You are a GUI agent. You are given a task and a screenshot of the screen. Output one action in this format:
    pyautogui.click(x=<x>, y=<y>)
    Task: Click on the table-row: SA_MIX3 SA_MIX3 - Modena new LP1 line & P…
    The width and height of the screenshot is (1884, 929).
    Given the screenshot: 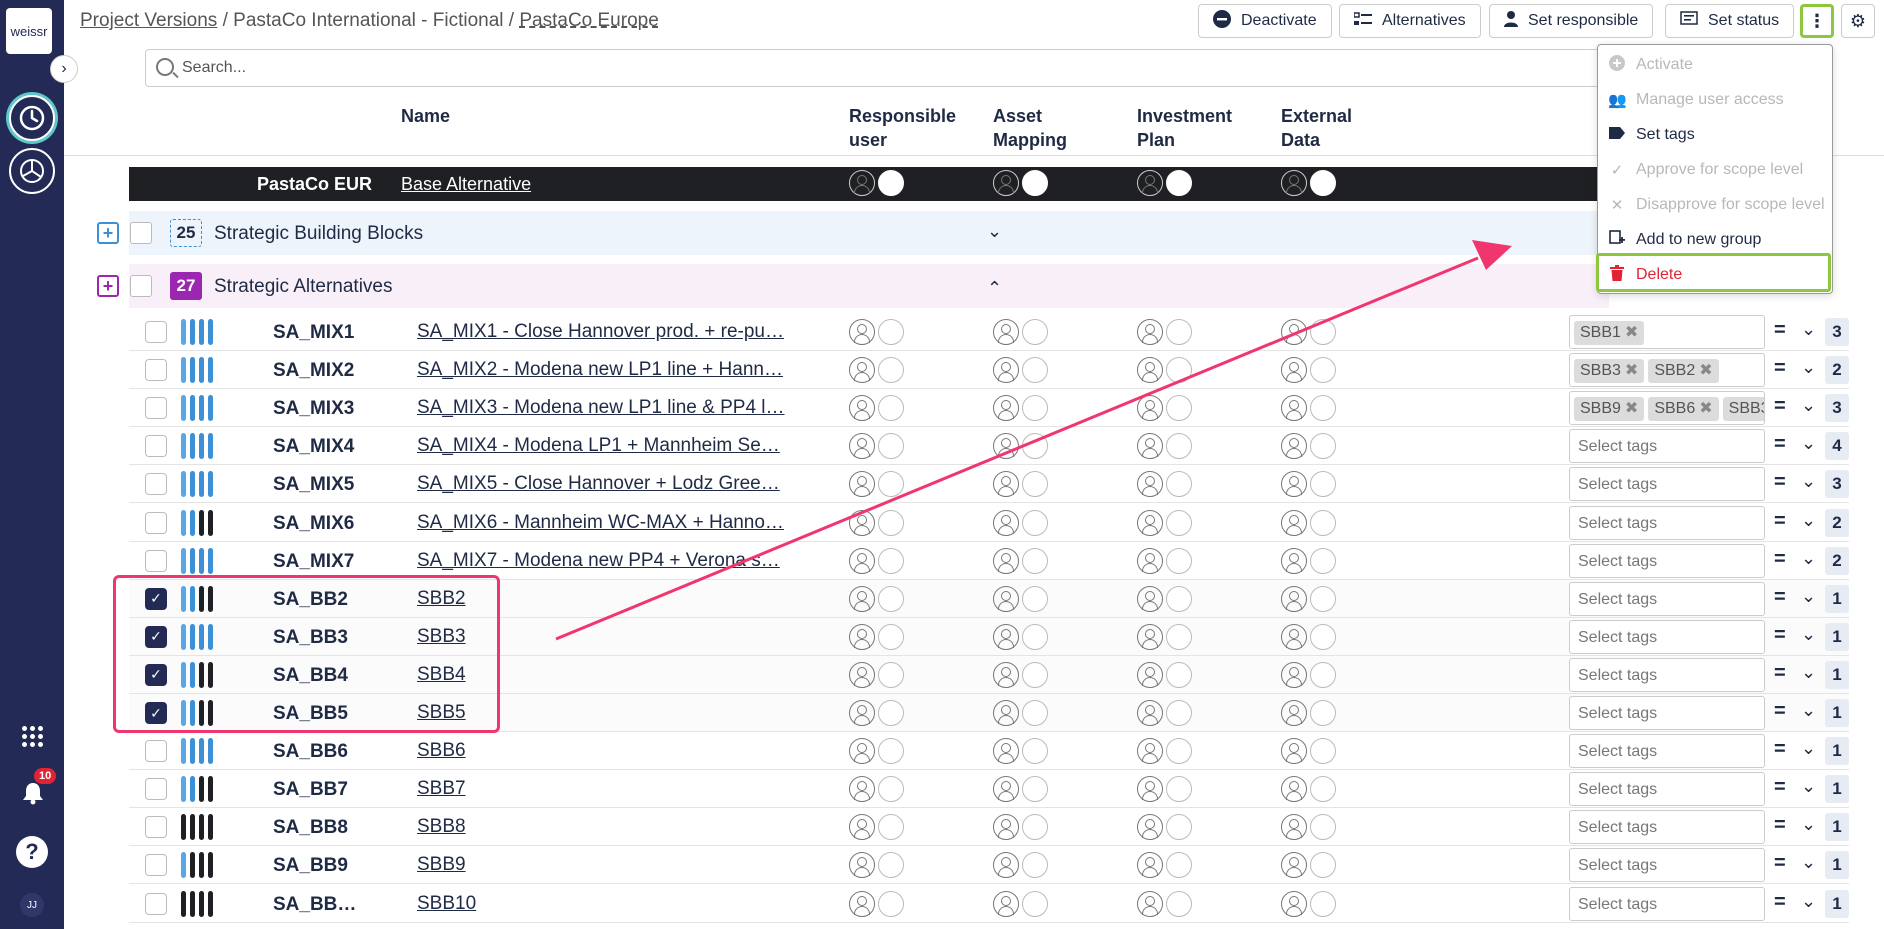 What is the action you would take?
    pyautogui.click(x=989, y=408)
    